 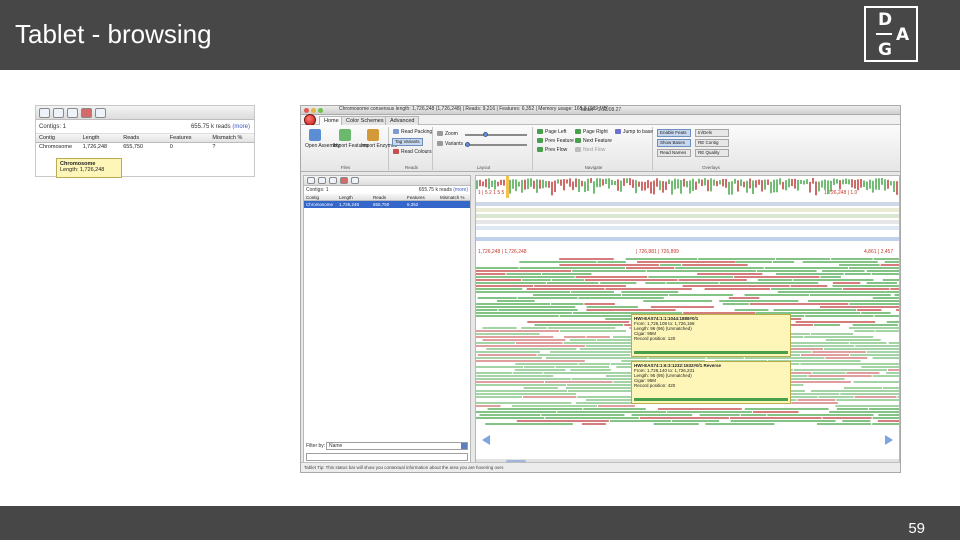 What do you see at coordinates (331, 120) in the screenshot?
I see `tab-home: Home` at bounding box center [331, 120].